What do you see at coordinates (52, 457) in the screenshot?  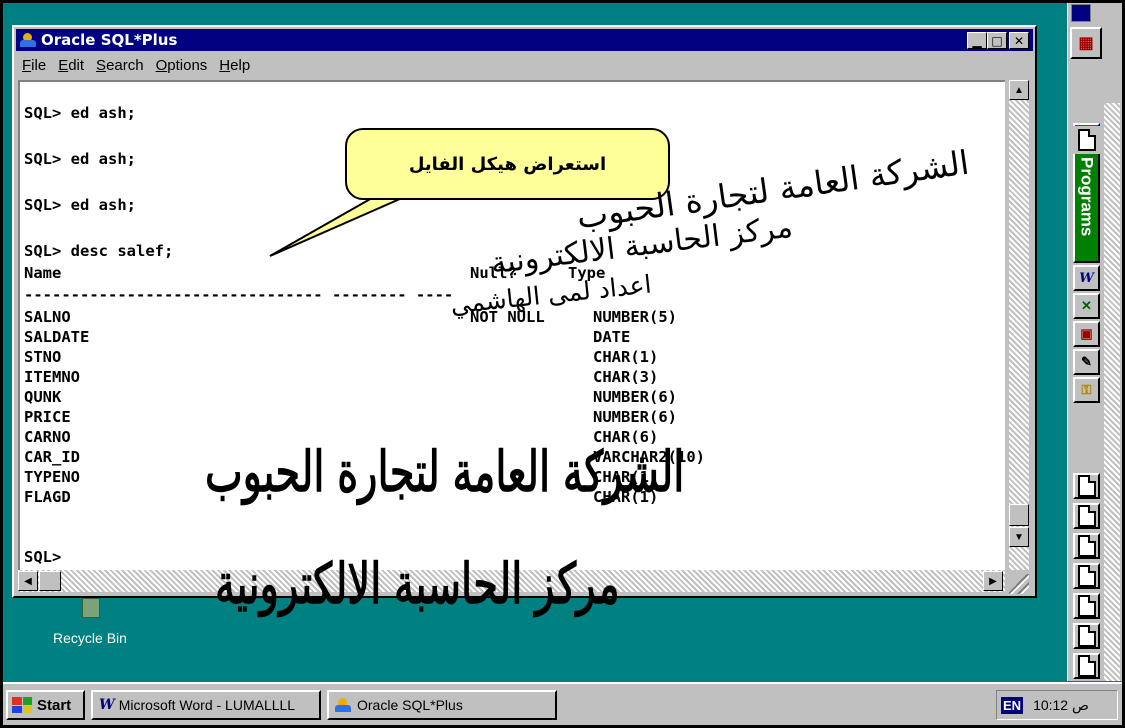 I see `row-name: CAR_ID` at bounding box center [52, 457].